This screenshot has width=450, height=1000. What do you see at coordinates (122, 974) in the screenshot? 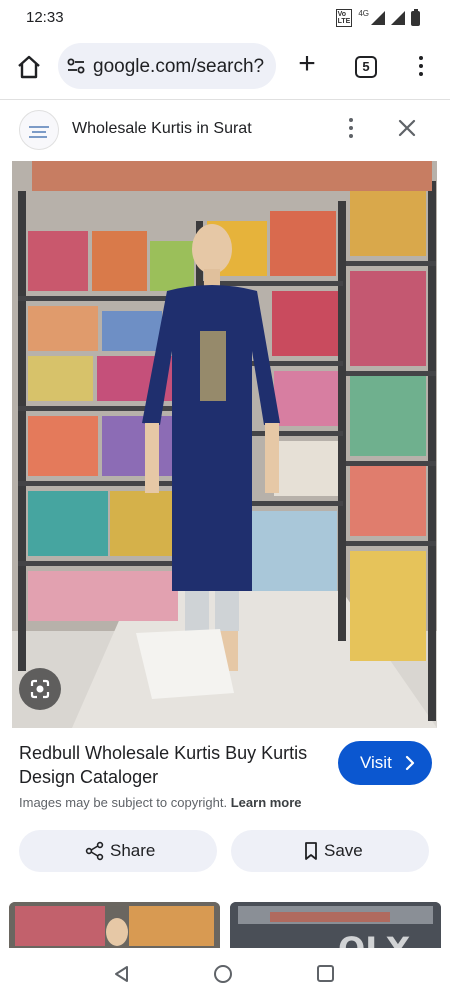
I see `back-icon` at bounding box center [122, 974].